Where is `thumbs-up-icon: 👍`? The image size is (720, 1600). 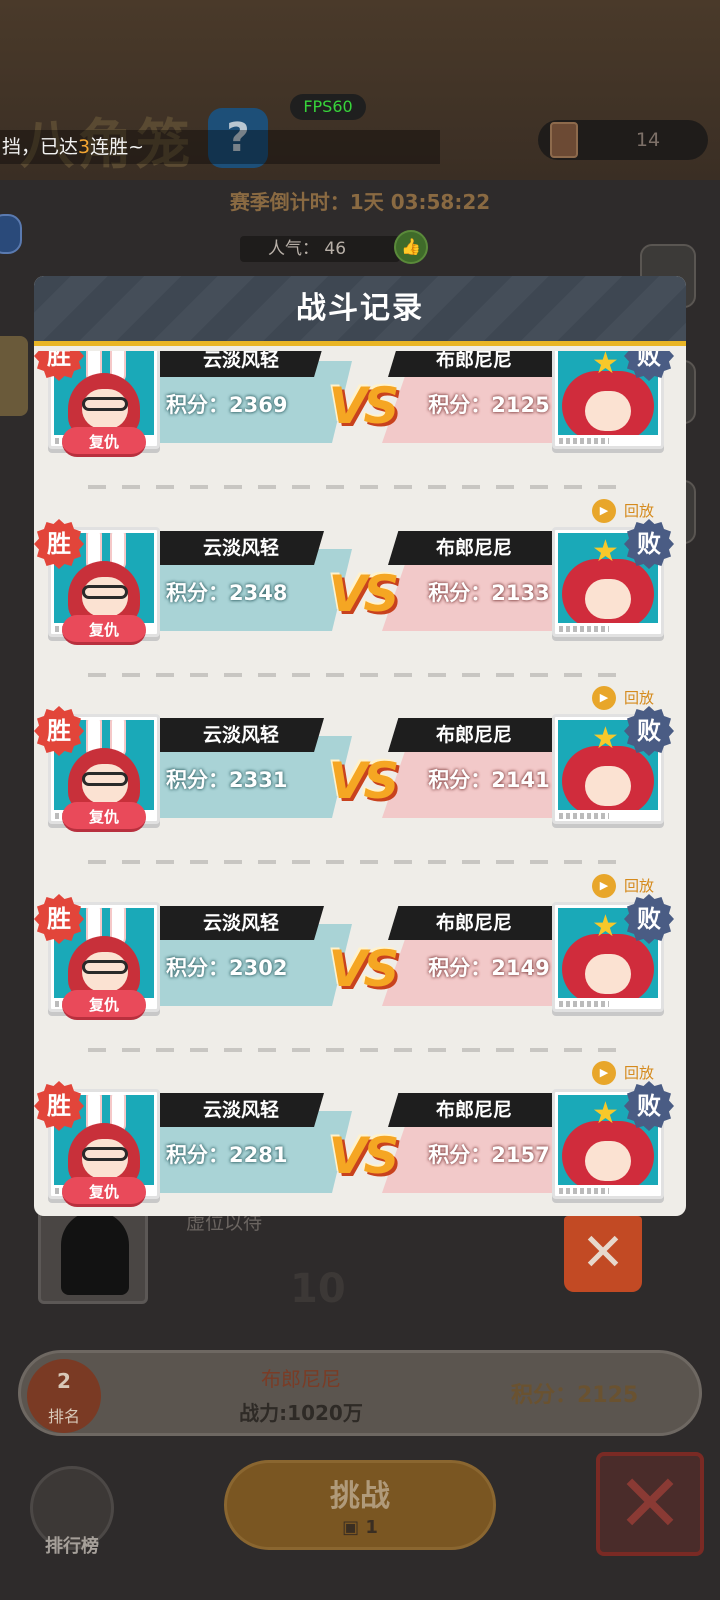
thumbs-up-icon: 👍 is located at coordinates (411, 246).